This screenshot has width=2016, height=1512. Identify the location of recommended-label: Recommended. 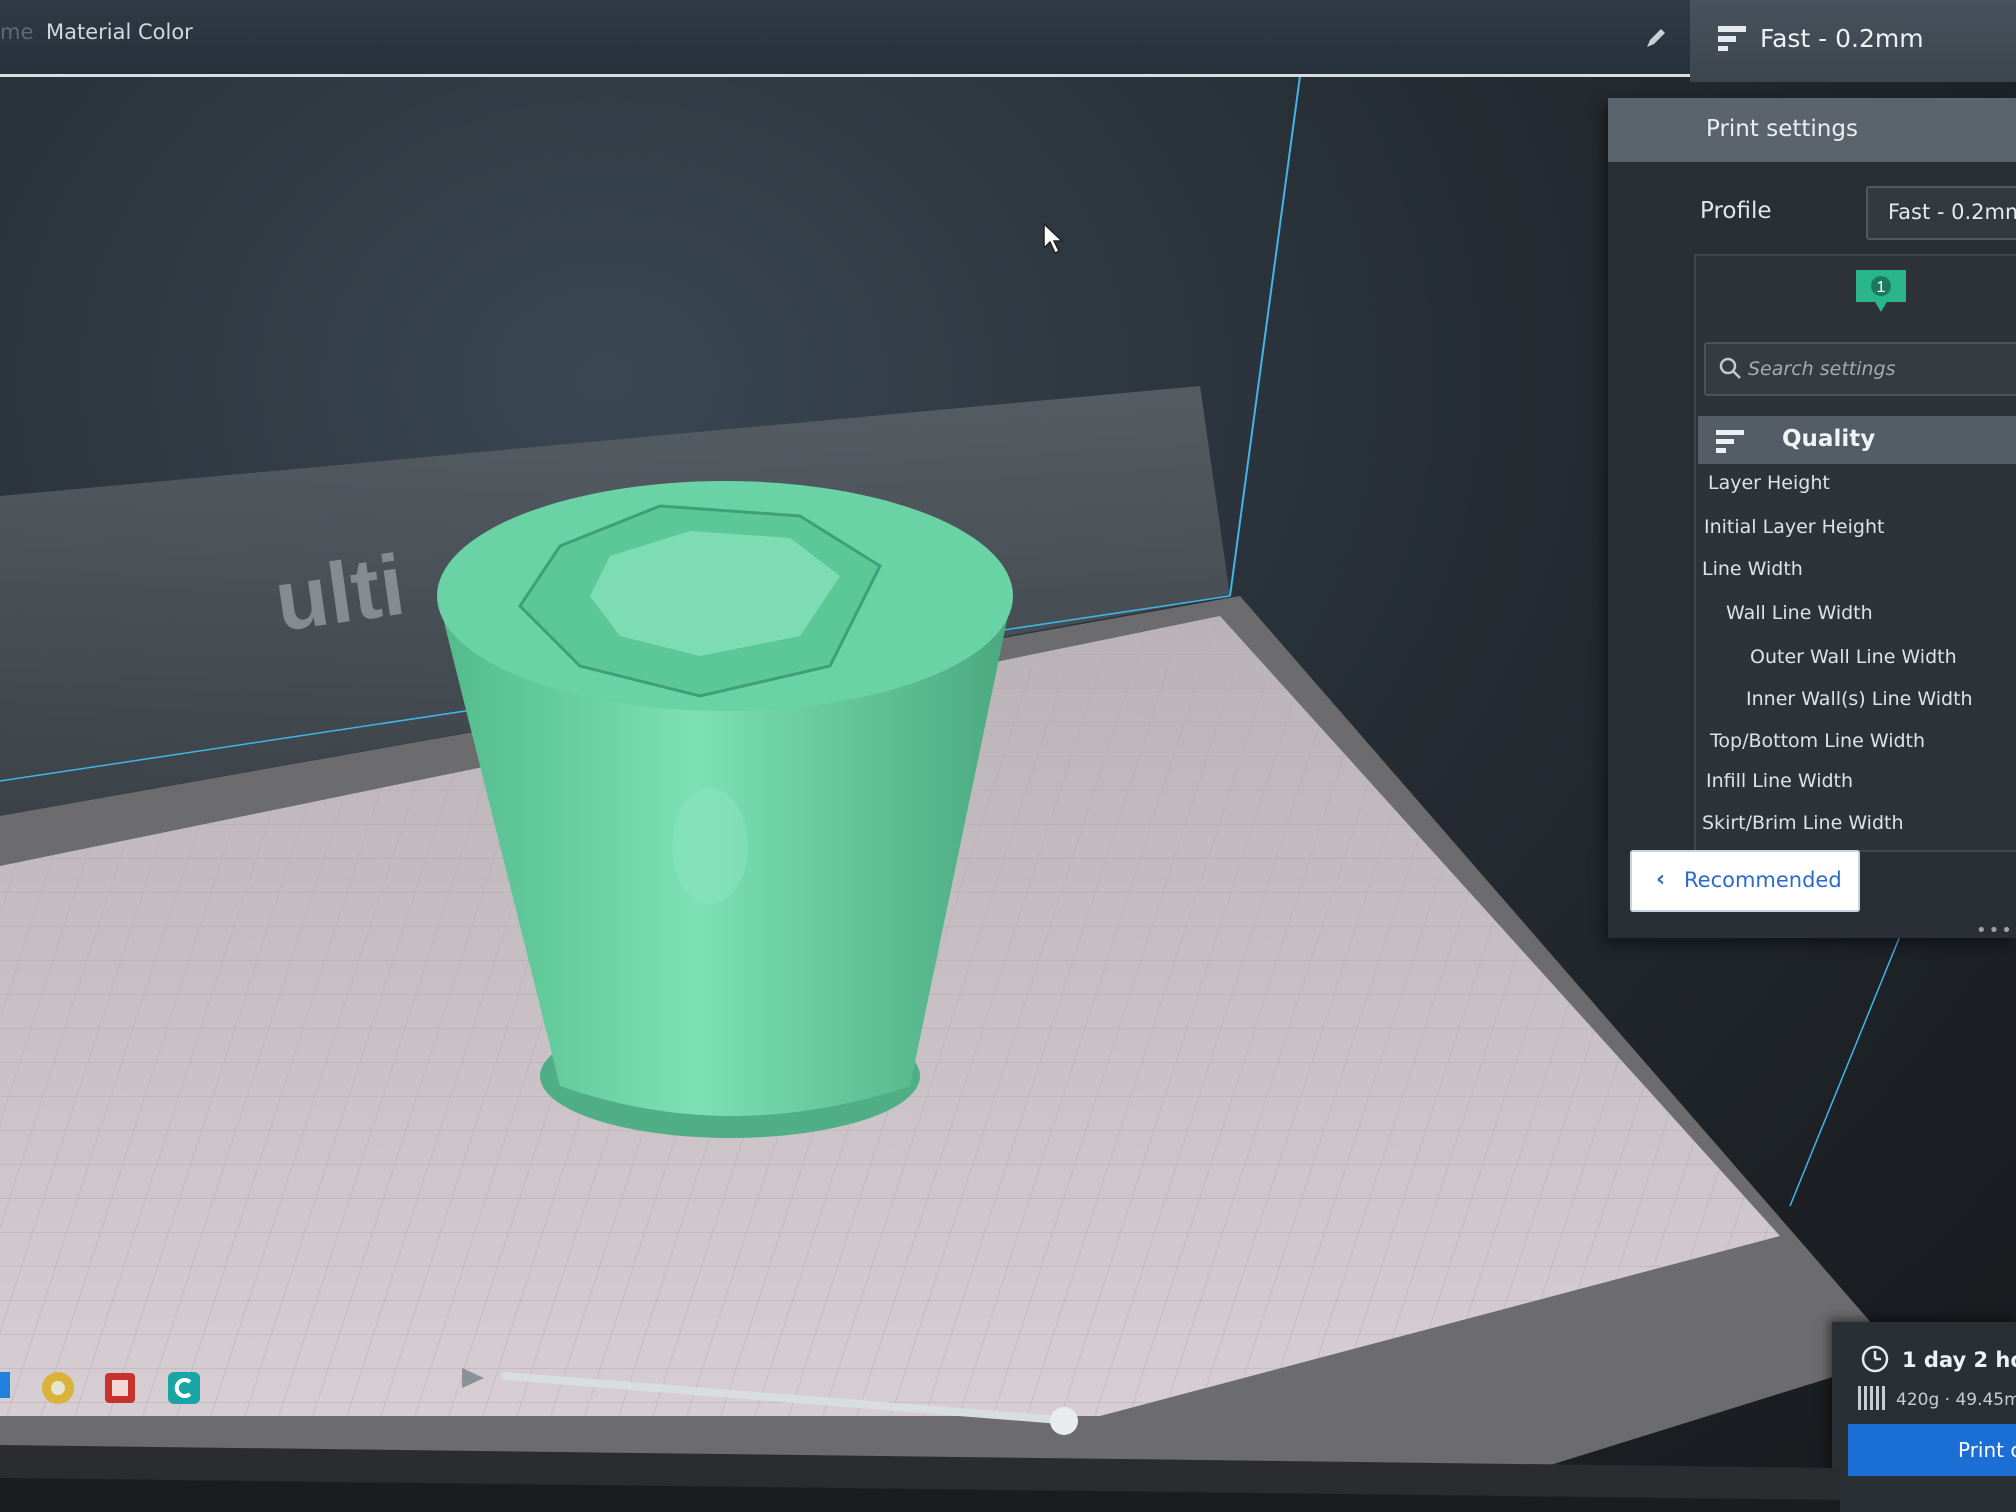
(1763, 880).